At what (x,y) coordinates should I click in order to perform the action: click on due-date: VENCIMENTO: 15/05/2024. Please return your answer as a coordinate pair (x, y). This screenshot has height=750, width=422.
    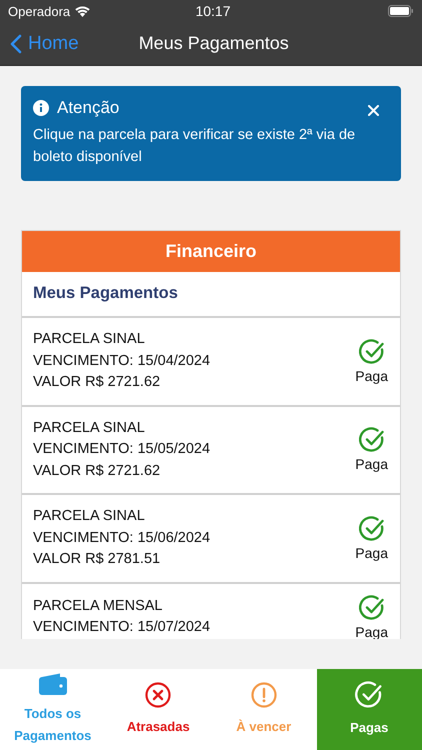
    Looking at the image, I should click on (121, 449).